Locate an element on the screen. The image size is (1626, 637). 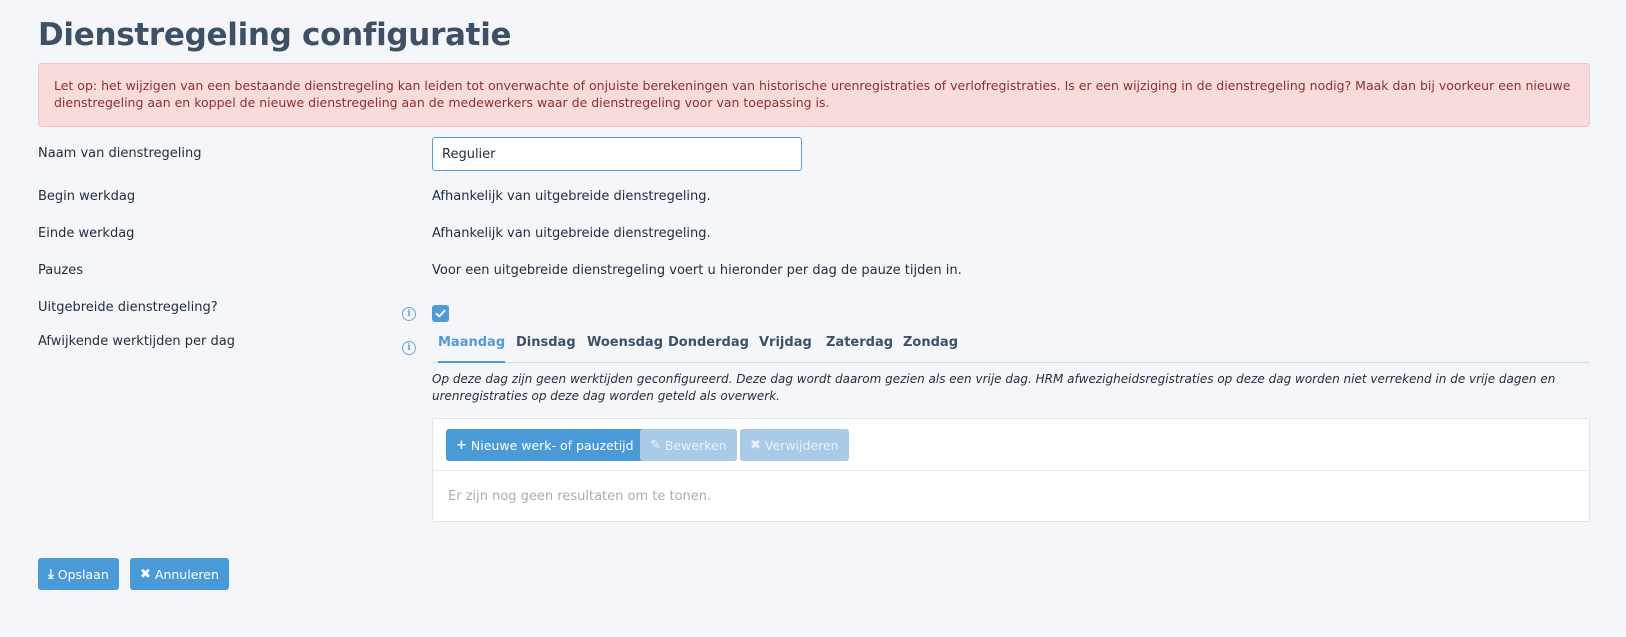
tab-zaterdag: Zaterdag is located at coordinates (859, 348).